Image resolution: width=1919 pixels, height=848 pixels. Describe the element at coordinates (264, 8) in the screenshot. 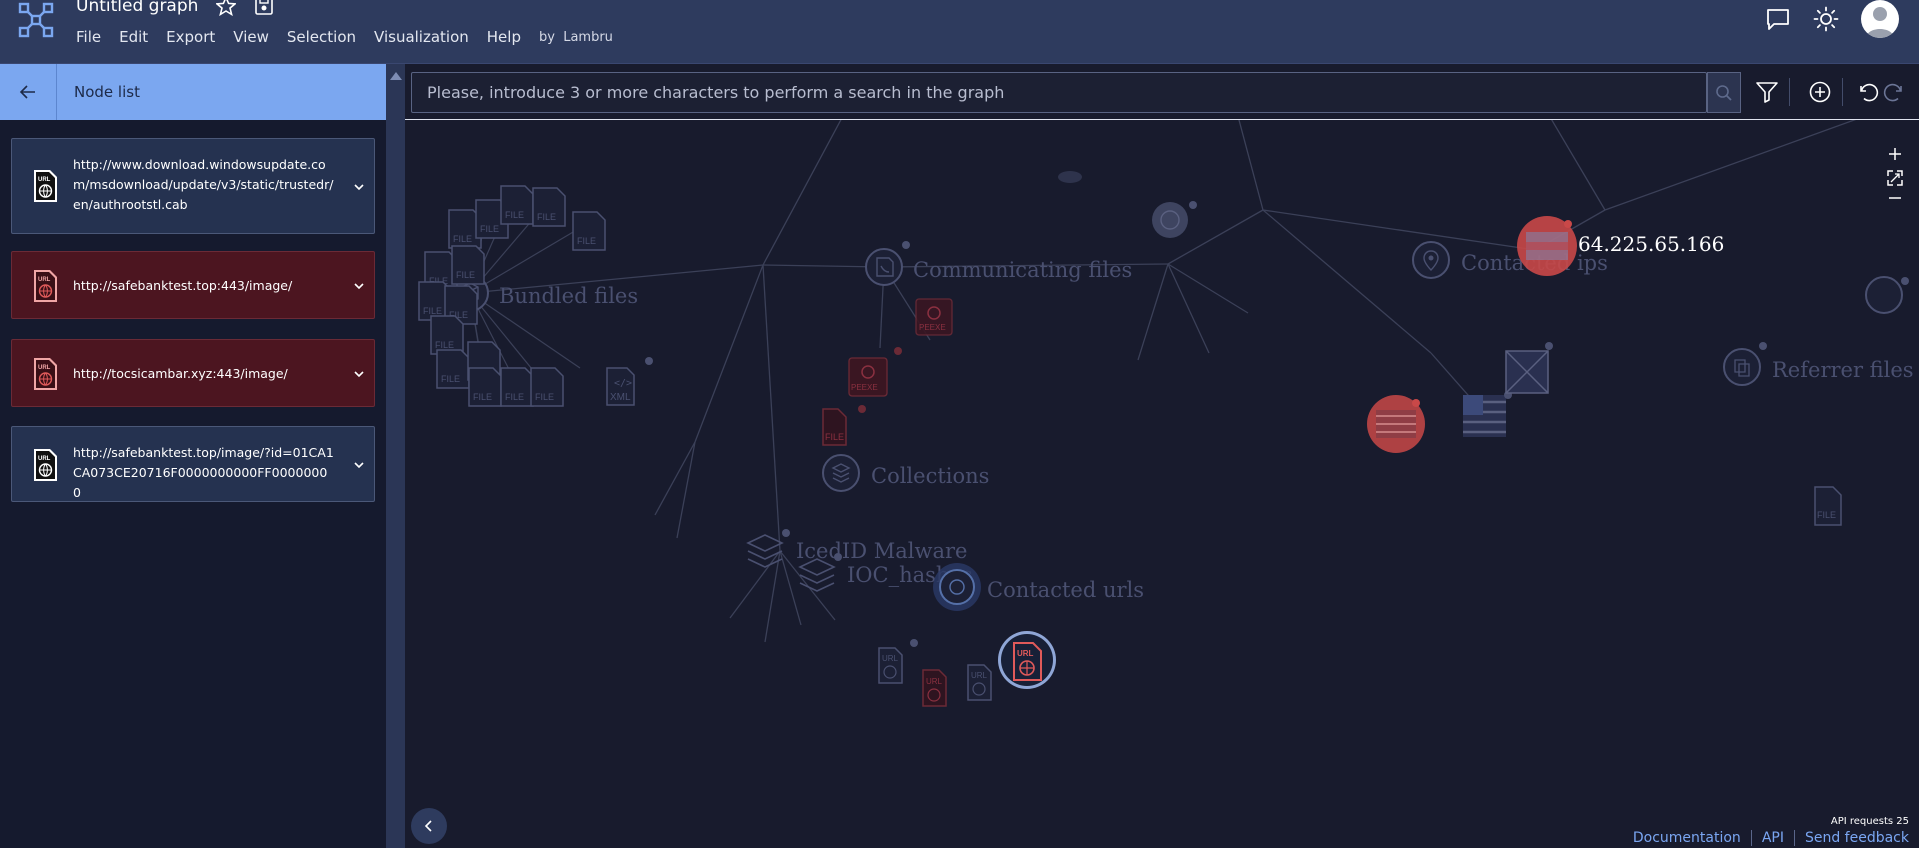

I see `save-graph-icon` at that location.